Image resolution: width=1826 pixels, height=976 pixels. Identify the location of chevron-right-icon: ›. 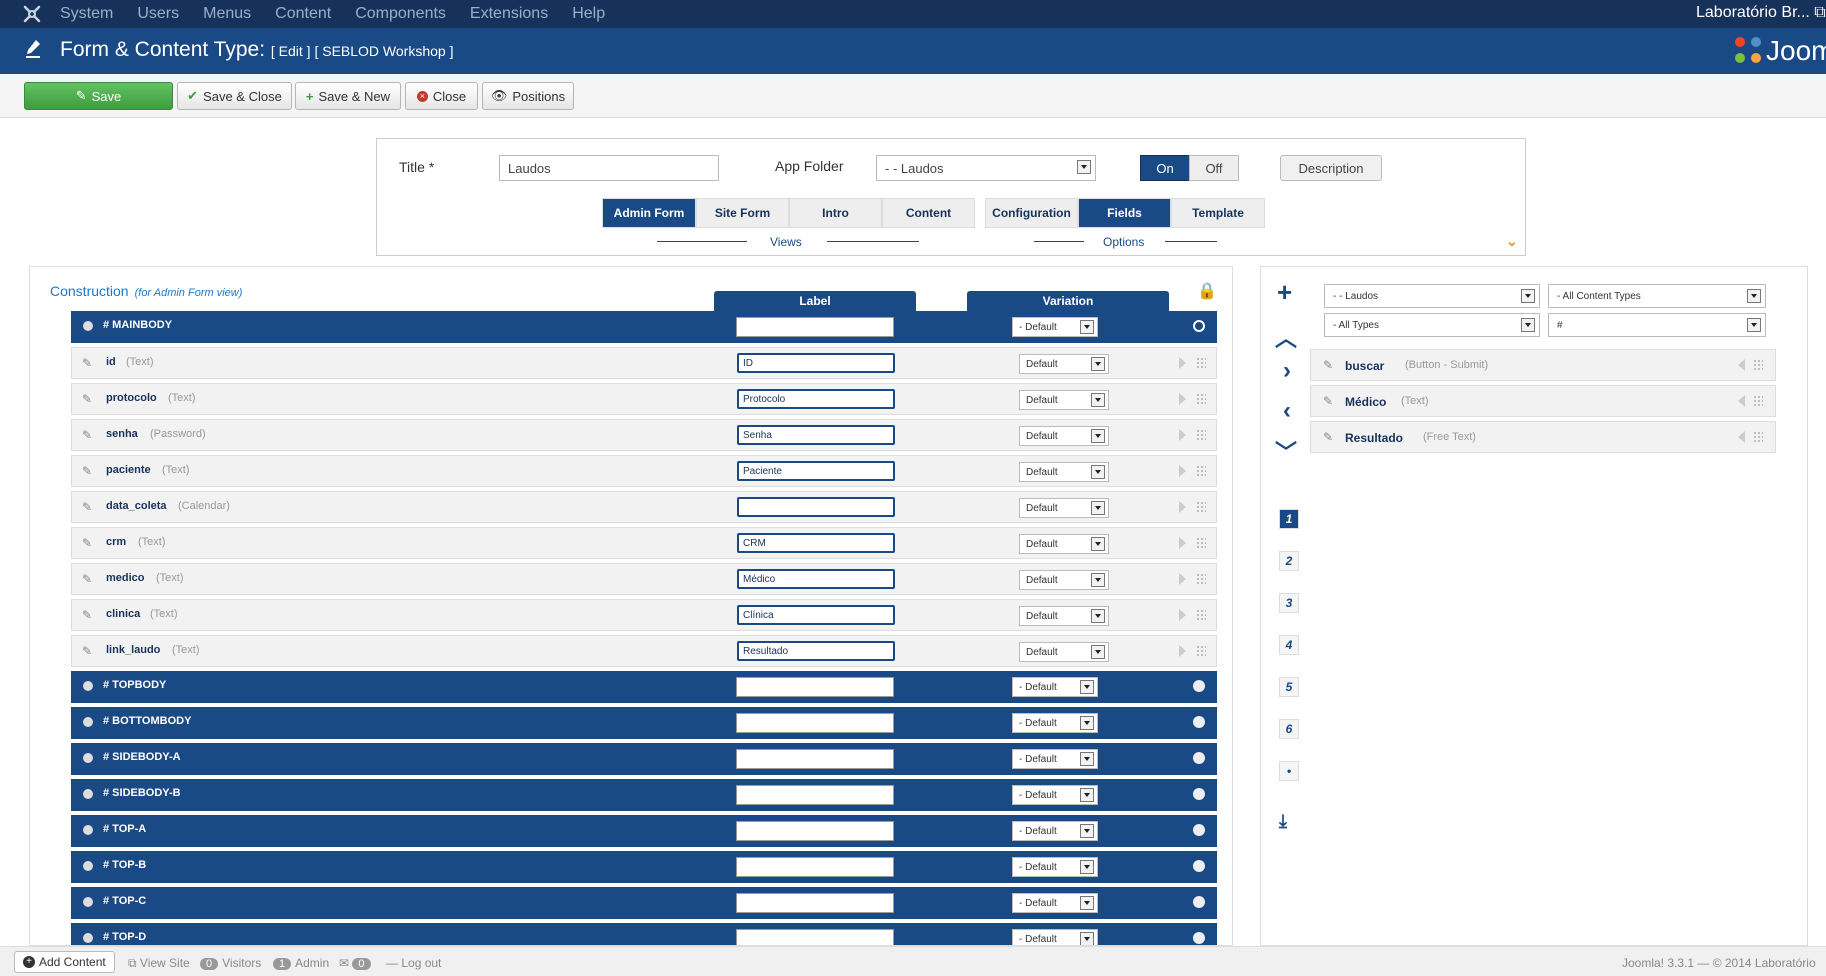
(1287, 371).